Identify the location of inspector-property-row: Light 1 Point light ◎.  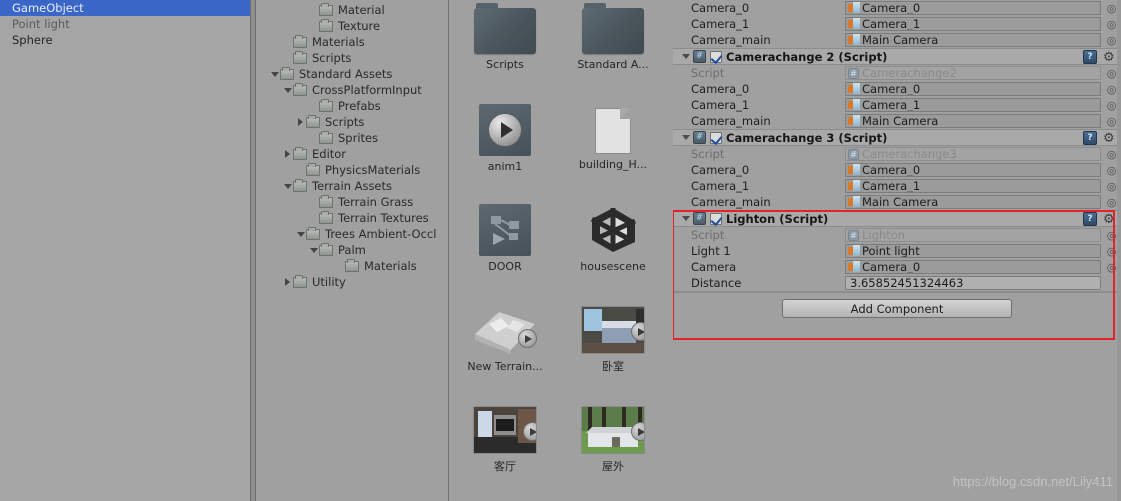
(897, 251).